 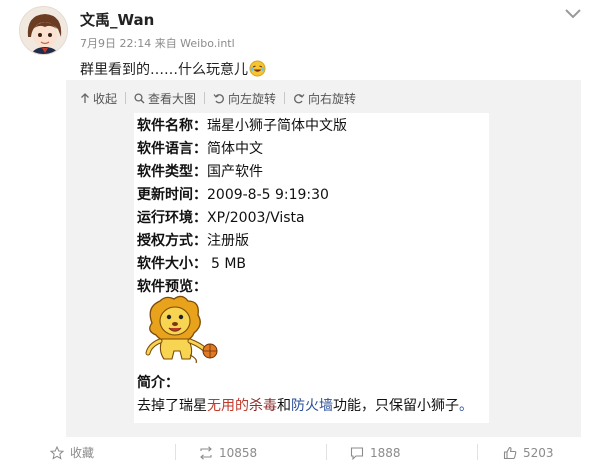 I want to click on info-row-type: 软件类型：国产软件, so click(x=200, y=172).